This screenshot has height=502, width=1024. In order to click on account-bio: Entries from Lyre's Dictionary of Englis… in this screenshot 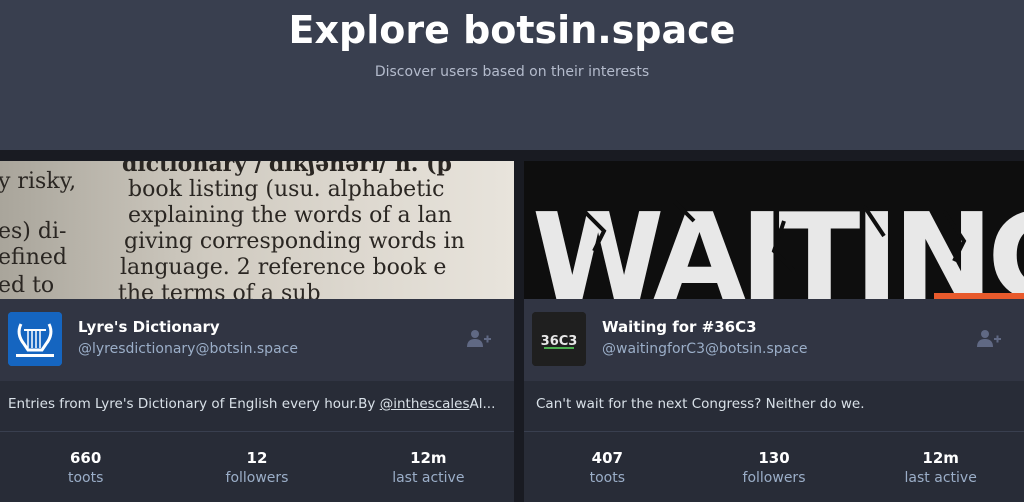, I will do `click(257, 406)`.